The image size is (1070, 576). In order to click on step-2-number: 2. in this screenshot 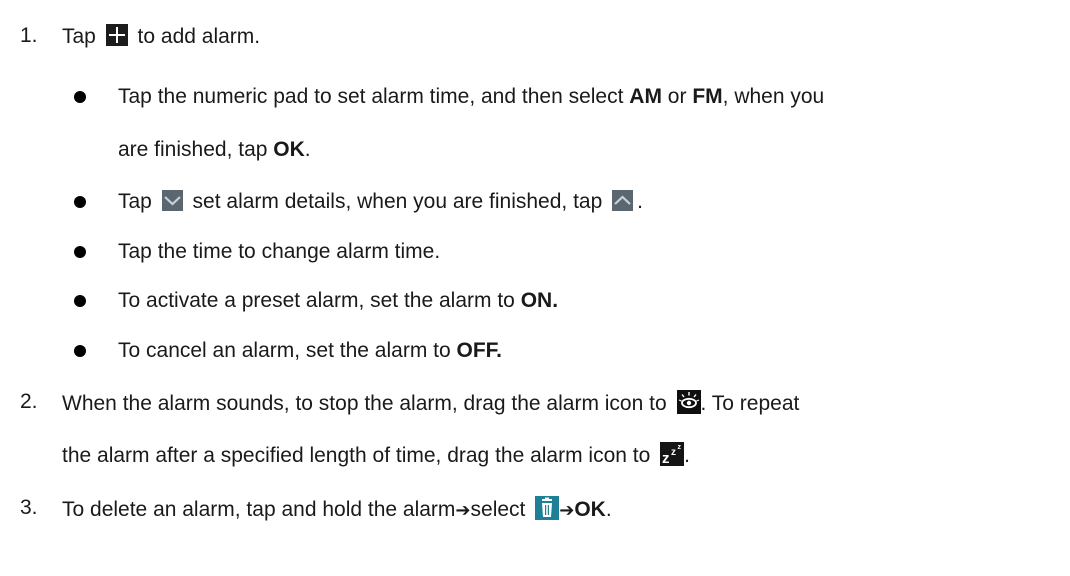, I will do `click(29, 401)`.